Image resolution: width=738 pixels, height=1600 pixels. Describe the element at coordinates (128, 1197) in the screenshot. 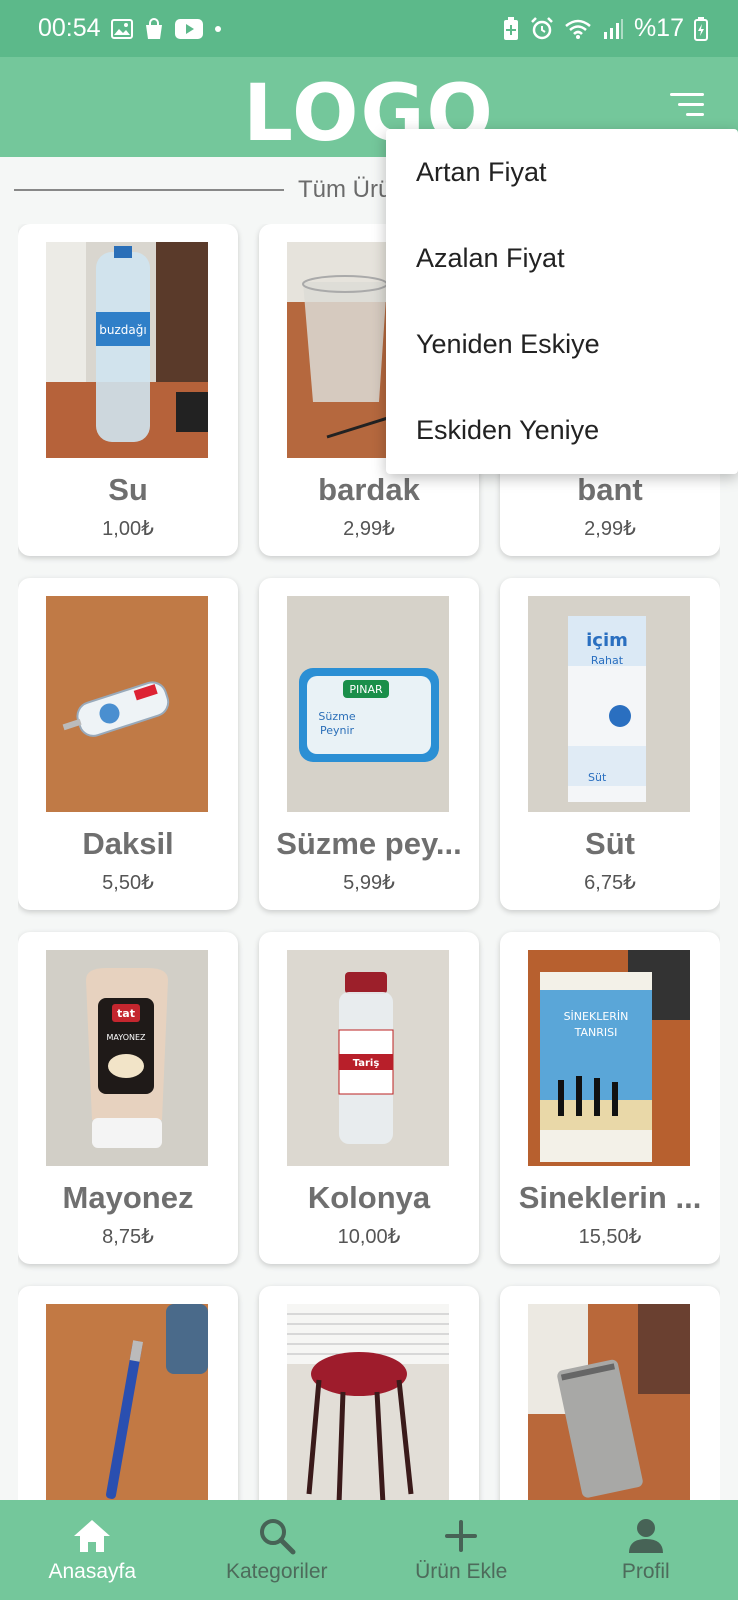

I see `product-name: Mayonez` at that location.